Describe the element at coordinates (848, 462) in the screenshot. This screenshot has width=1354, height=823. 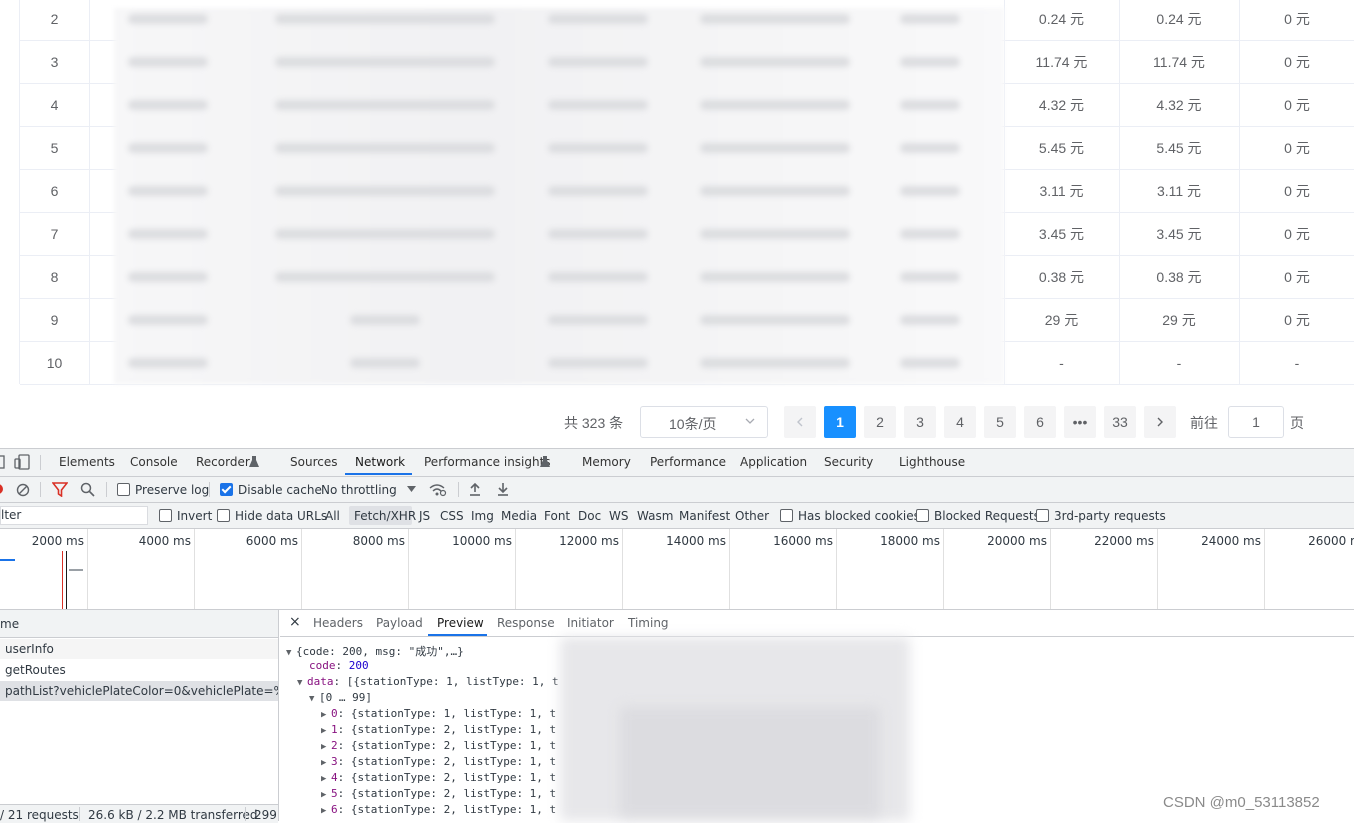
I see `devtools-tab: Security` at that location.